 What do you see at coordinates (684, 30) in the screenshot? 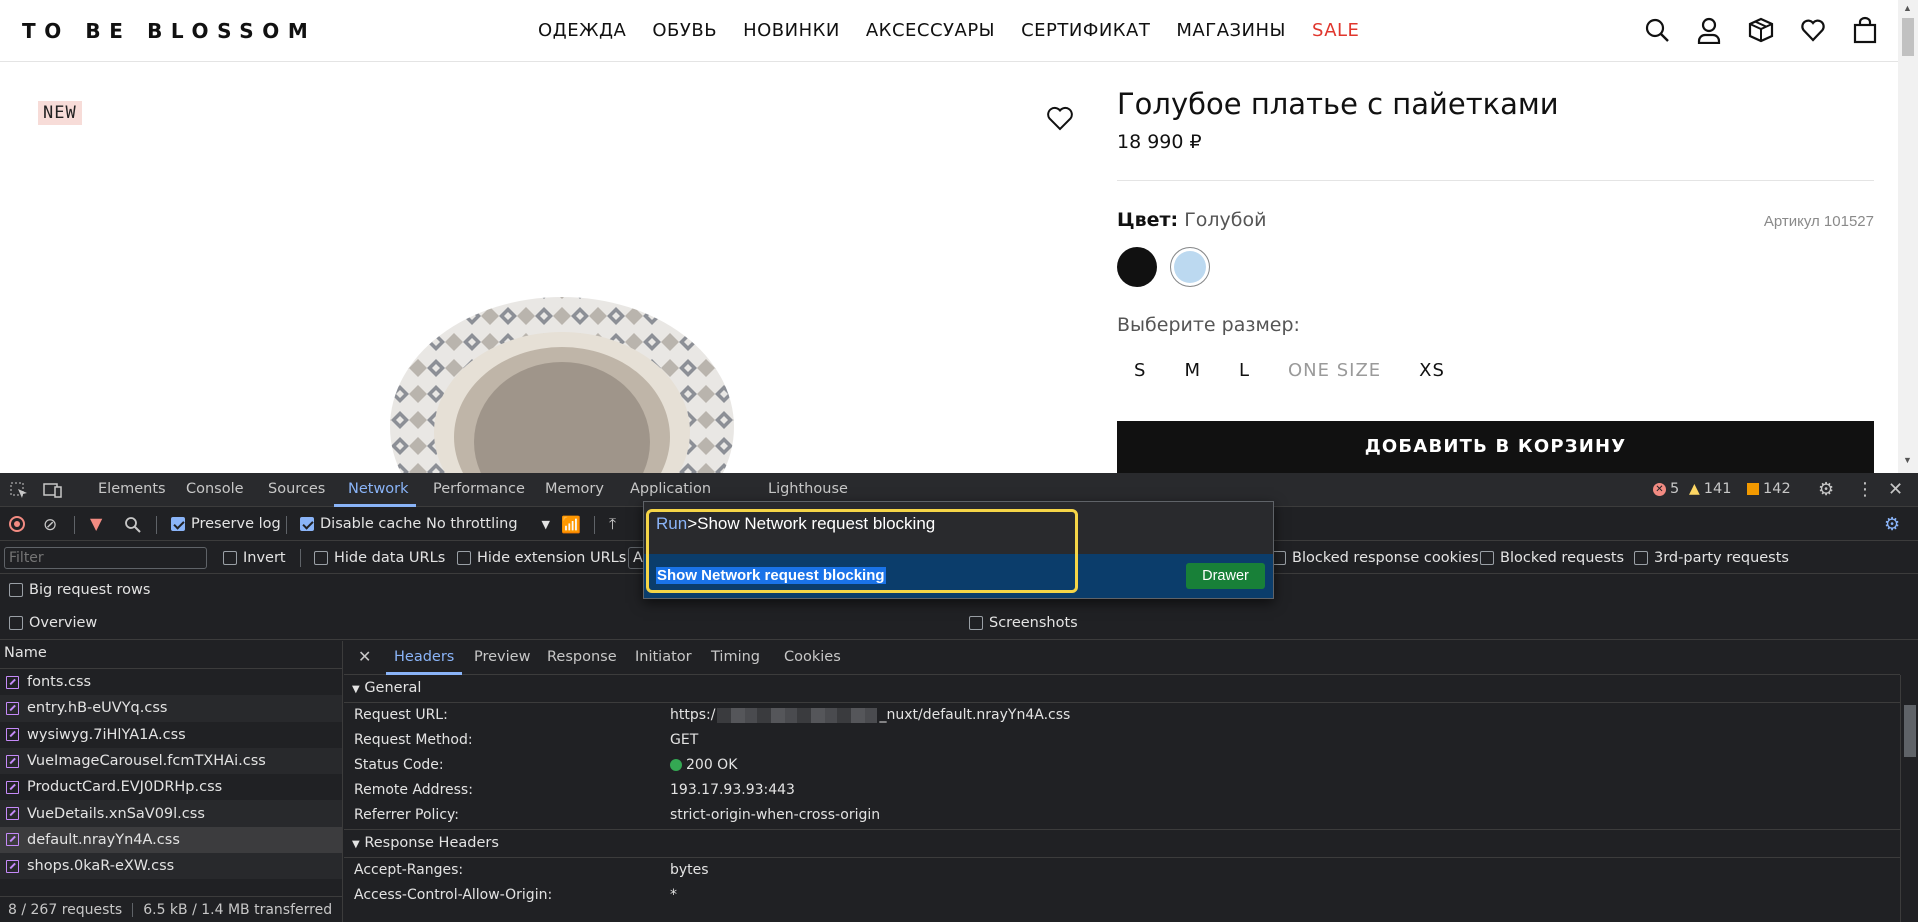
I see `nav-item-shoes: ОБУВЬ` at bounding box center [684, 30].